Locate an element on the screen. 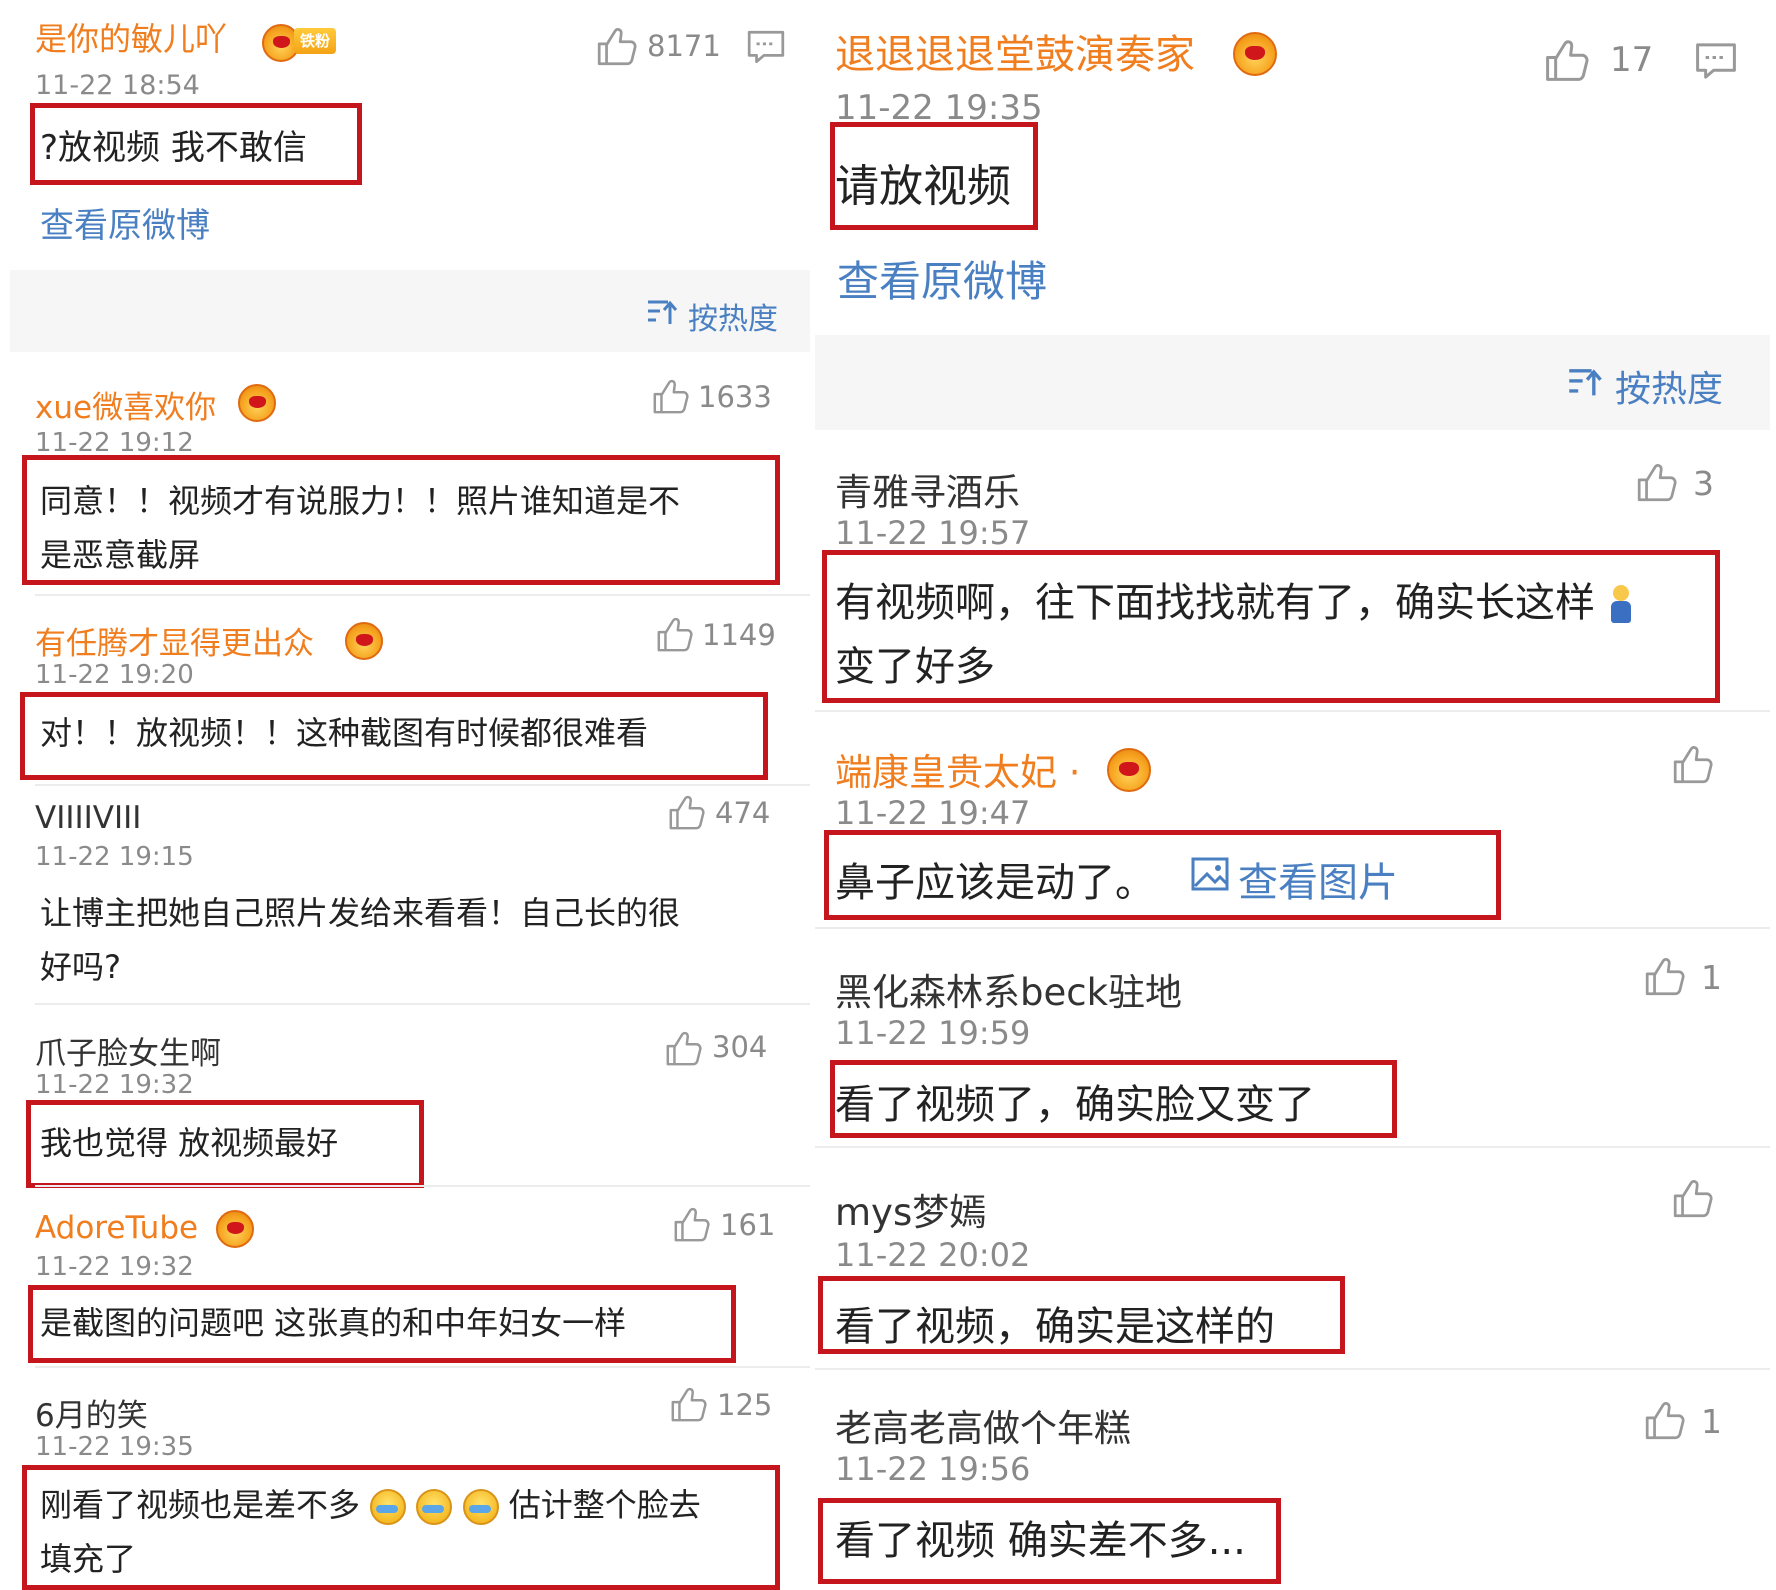  comment-time: 11-22 19:15 is located at coordinates (114, 857).